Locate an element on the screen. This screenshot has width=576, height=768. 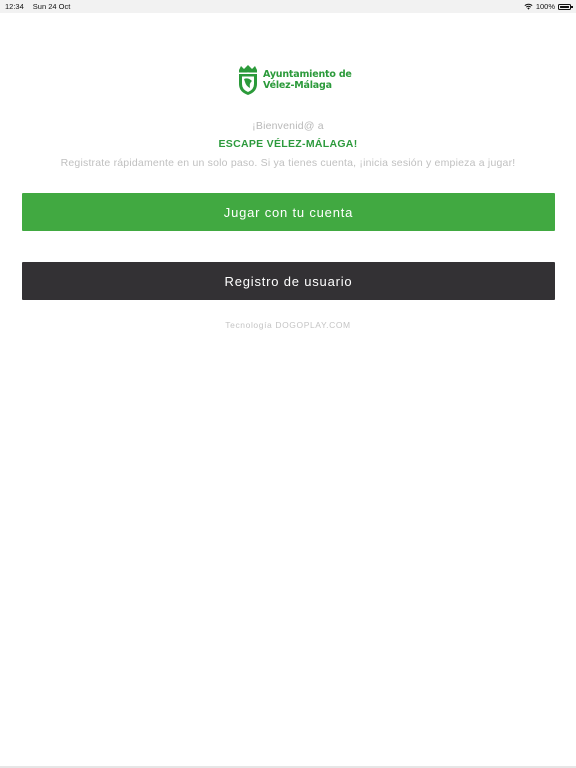
wifi-icon is located at coordinates (528, 6).